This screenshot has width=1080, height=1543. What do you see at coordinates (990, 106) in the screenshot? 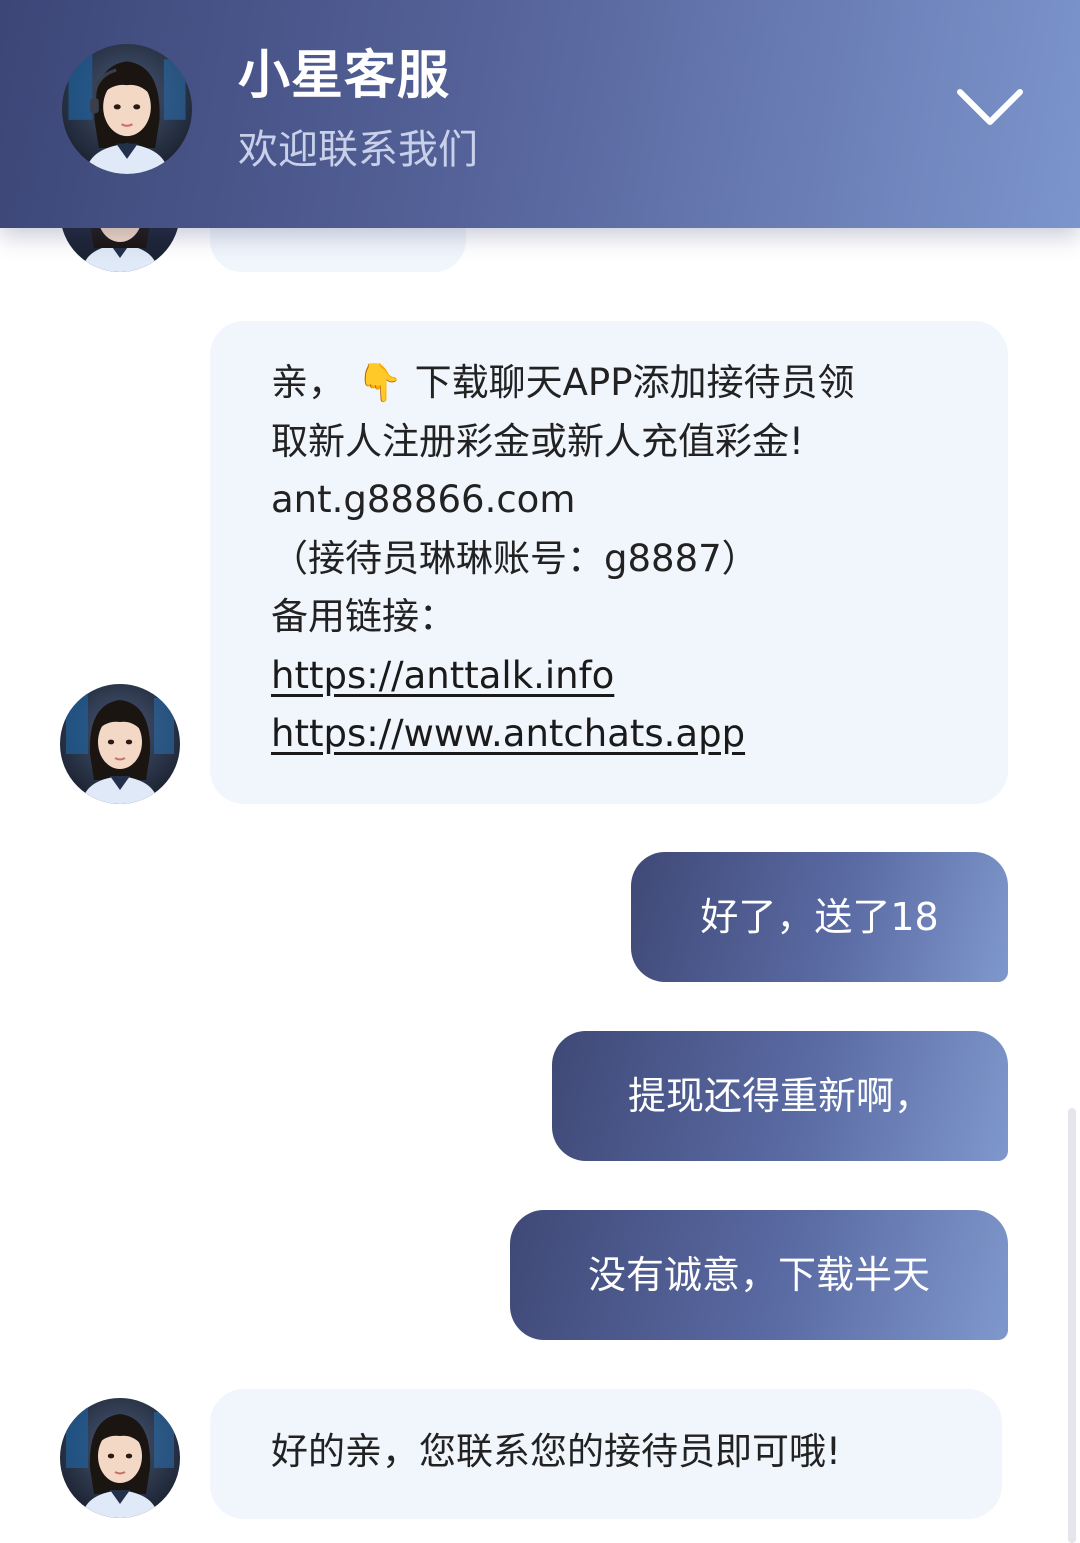
I see `chevron-down-icon` at bounding box center [990, 106].